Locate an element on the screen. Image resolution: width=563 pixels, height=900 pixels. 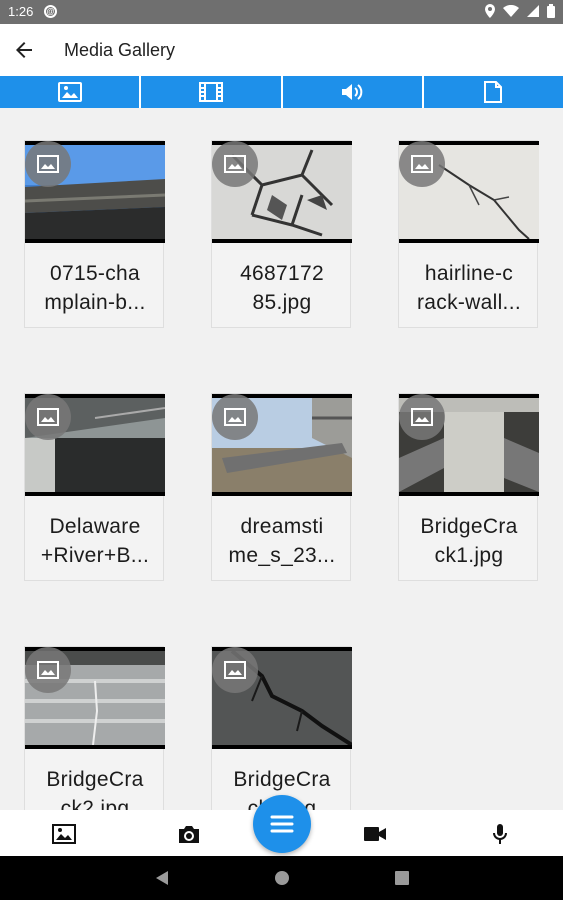
page-title: Media Gallery is located at coordinates (120, 50).